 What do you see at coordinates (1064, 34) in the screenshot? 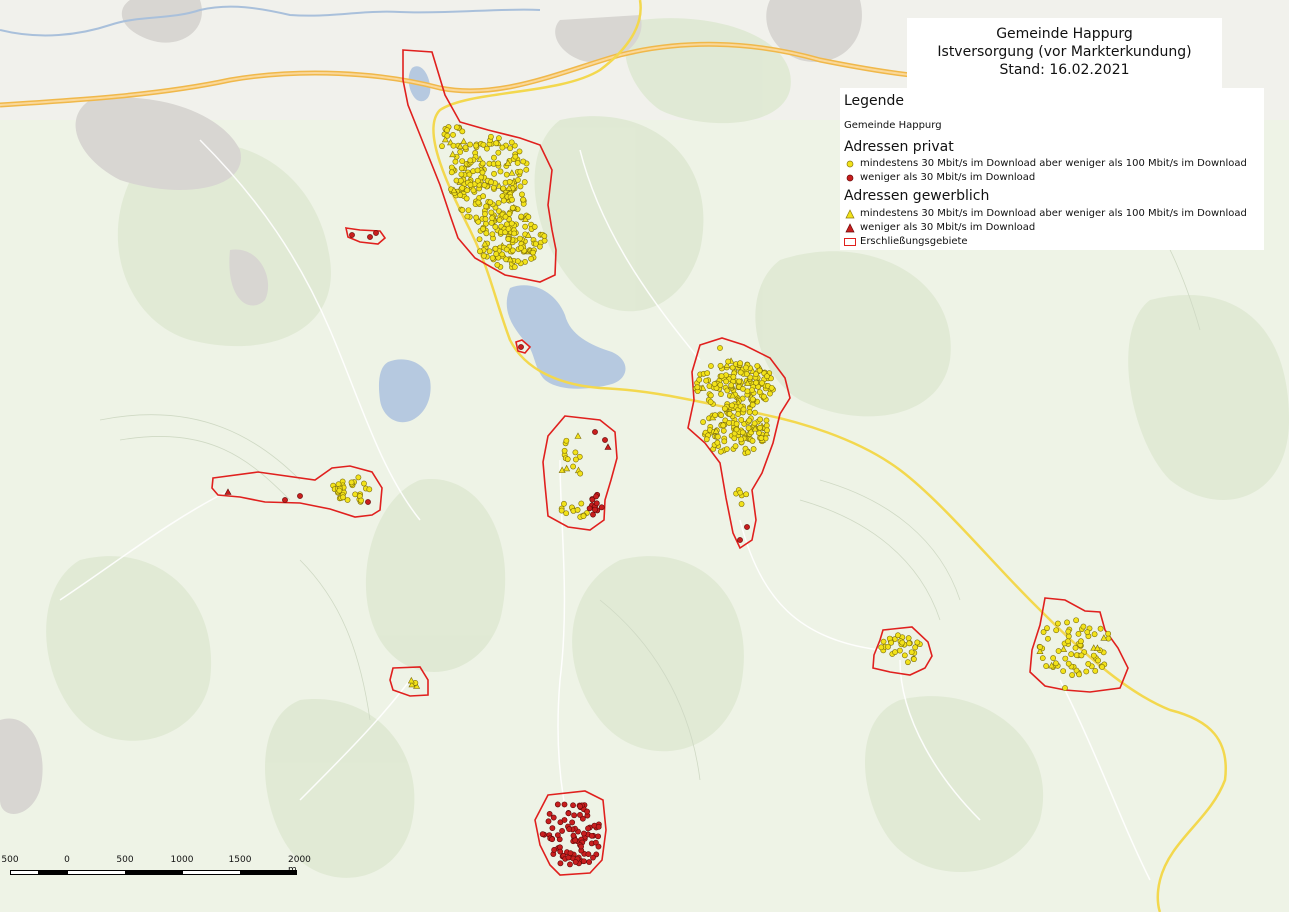
I see `map-title: Gemeinde Happurg` at bounding box center [1064, 34].